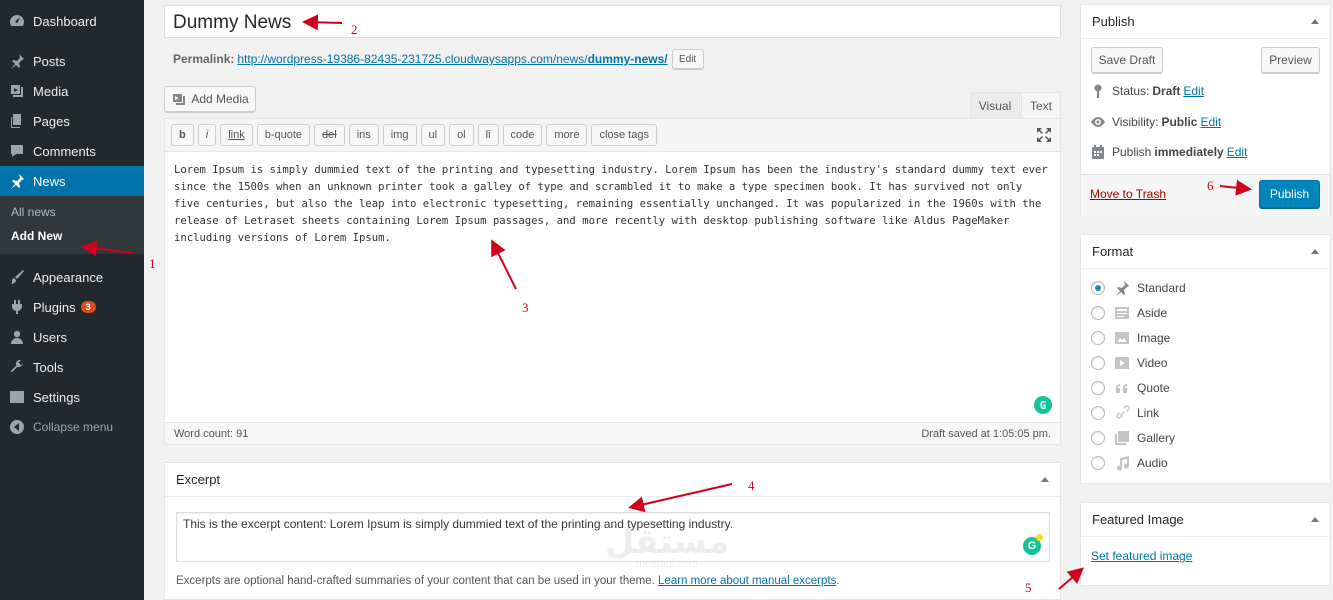 Image resolution: width=1333 pixels, height=600 pixels. Describe the element at coordinates (1129, 313) in the screenshot. I see `format-option-aside: Aside` at that location.